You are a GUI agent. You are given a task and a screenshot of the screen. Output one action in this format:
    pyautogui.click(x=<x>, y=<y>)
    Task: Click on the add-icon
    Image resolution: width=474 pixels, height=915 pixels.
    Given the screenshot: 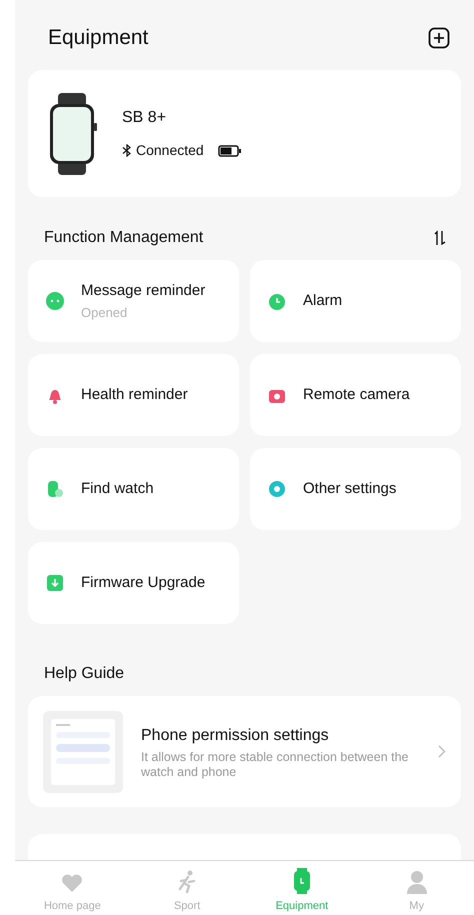 What is the action you would take?
    pyautogui.click(x=439, y=38)
    